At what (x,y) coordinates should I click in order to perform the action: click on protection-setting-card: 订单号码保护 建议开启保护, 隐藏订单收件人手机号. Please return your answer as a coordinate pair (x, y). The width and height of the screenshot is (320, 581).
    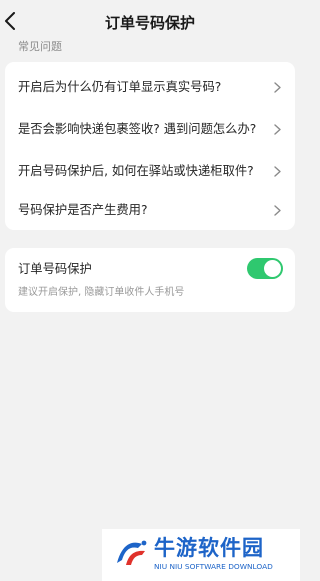
    Looking at the image, I should click on (150, 280).